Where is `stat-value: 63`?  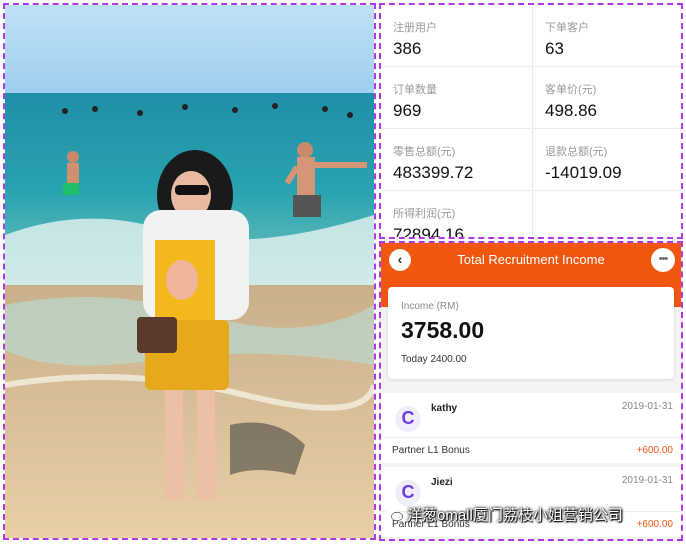
stat-value: 63 is located at coordinates (554, 48).